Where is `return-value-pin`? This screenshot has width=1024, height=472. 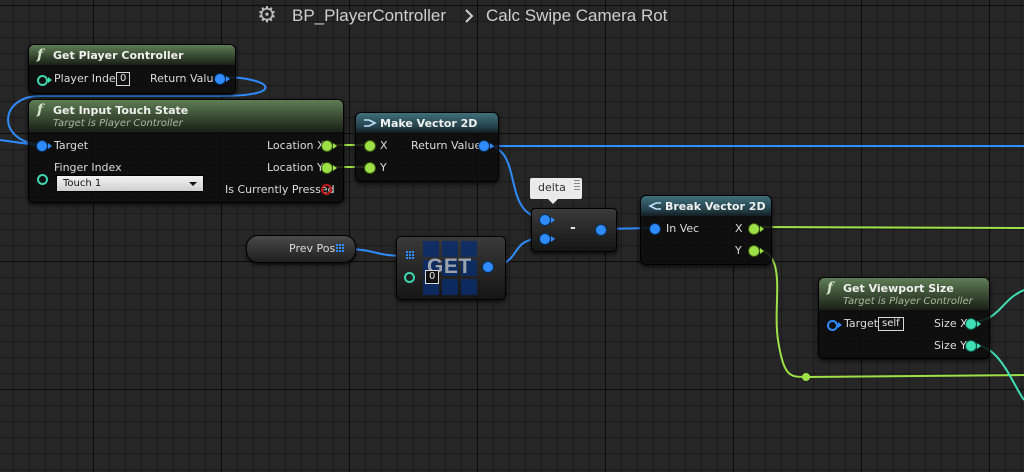
return-value-pin is located at coordinates (220, 79).